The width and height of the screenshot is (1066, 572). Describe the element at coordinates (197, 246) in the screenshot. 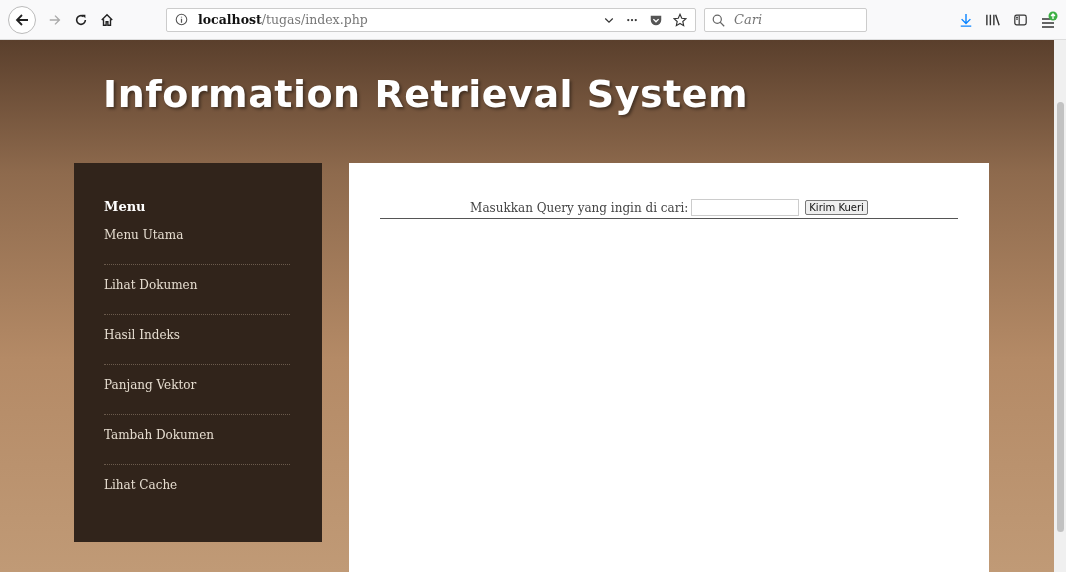

I see `sidebar-link: Menu Utama` at that location.